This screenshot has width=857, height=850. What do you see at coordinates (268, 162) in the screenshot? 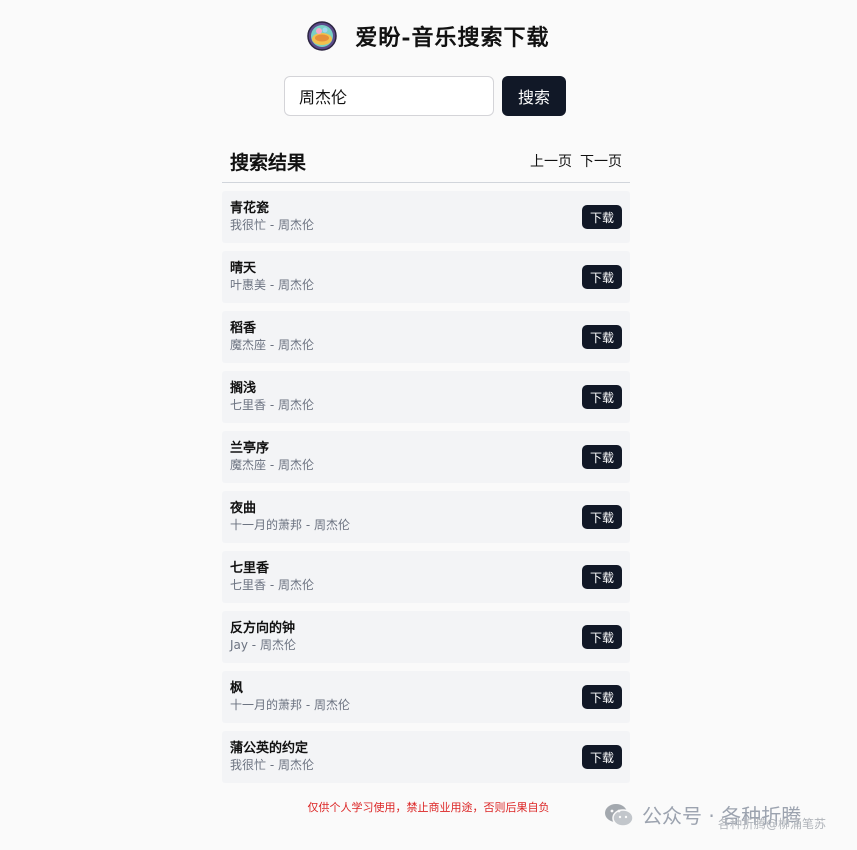
I see `results-title: 搜索结果` at bounding box center [268, 162].